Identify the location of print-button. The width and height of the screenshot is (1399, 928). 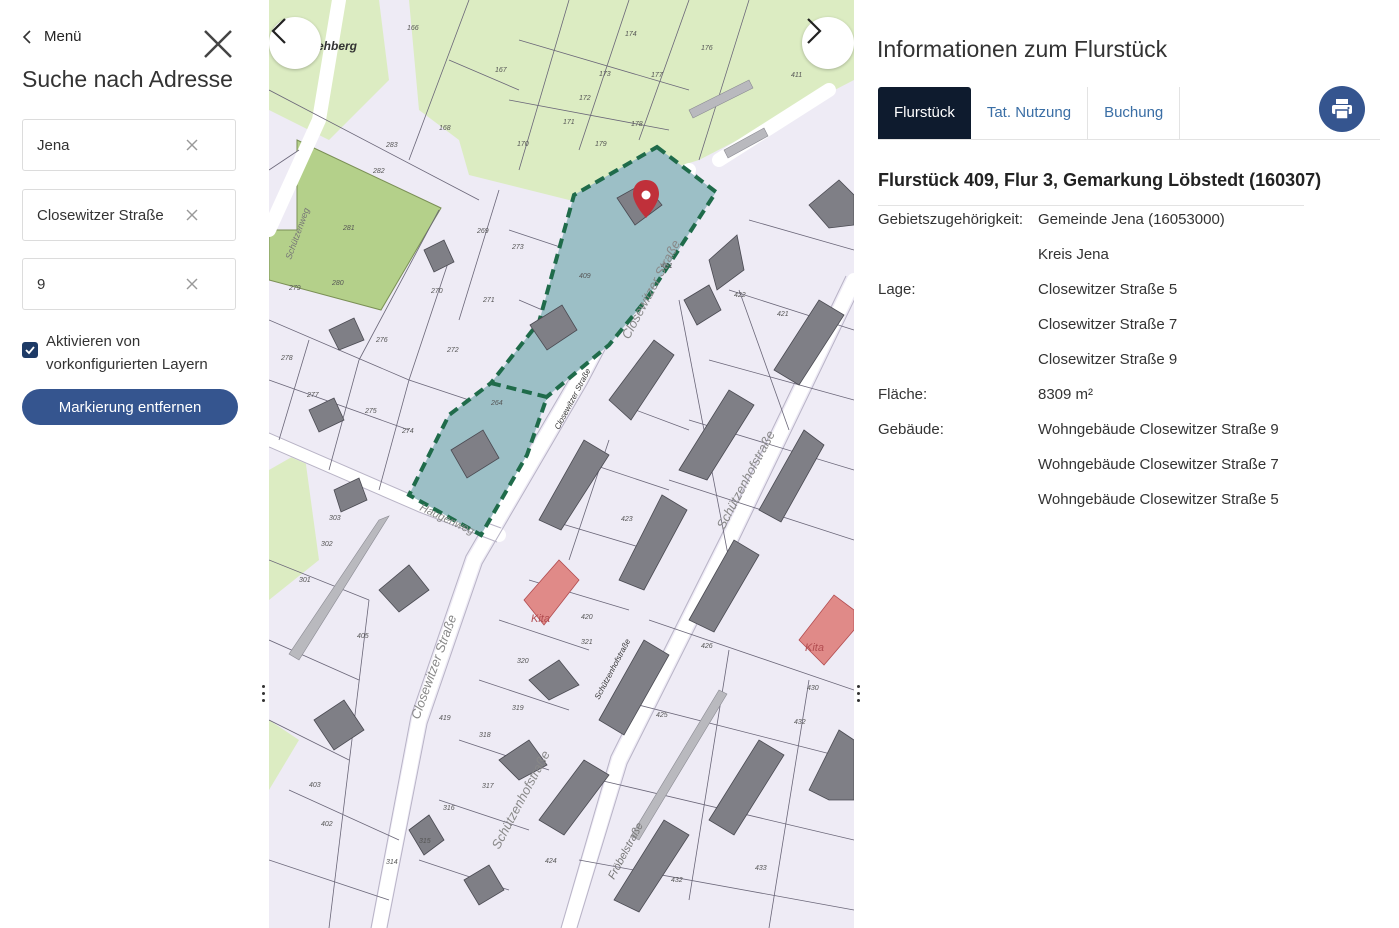
(1342, 109).